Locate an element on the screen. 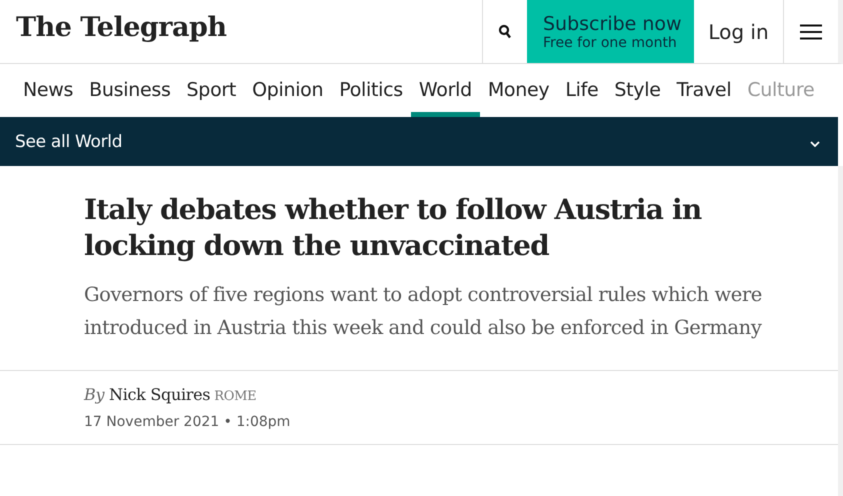 This screenshot has height=496, width=843. publish-date: 17 November 2021 • 1:08pm is located at coordinates (187, 422).